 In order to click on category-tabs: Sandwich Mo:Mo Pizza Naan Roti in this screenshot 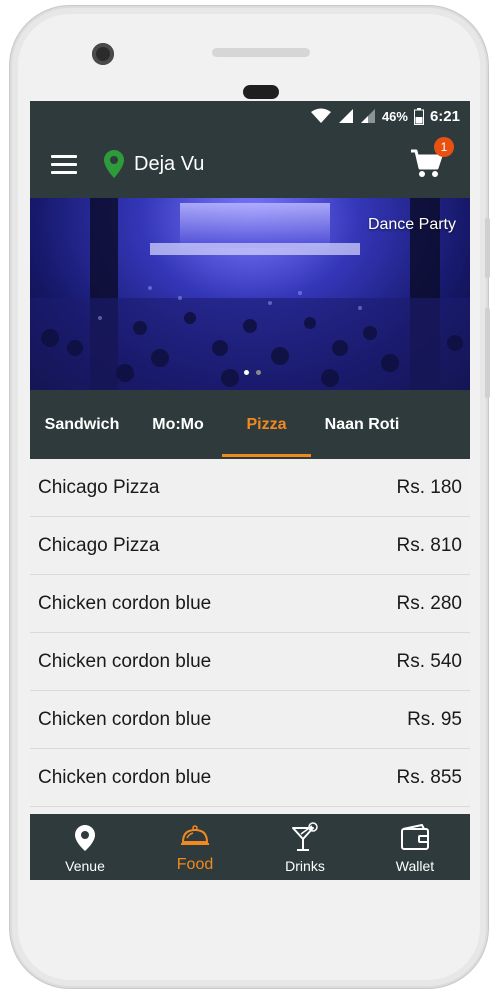, I will do `click(250, 424)`.